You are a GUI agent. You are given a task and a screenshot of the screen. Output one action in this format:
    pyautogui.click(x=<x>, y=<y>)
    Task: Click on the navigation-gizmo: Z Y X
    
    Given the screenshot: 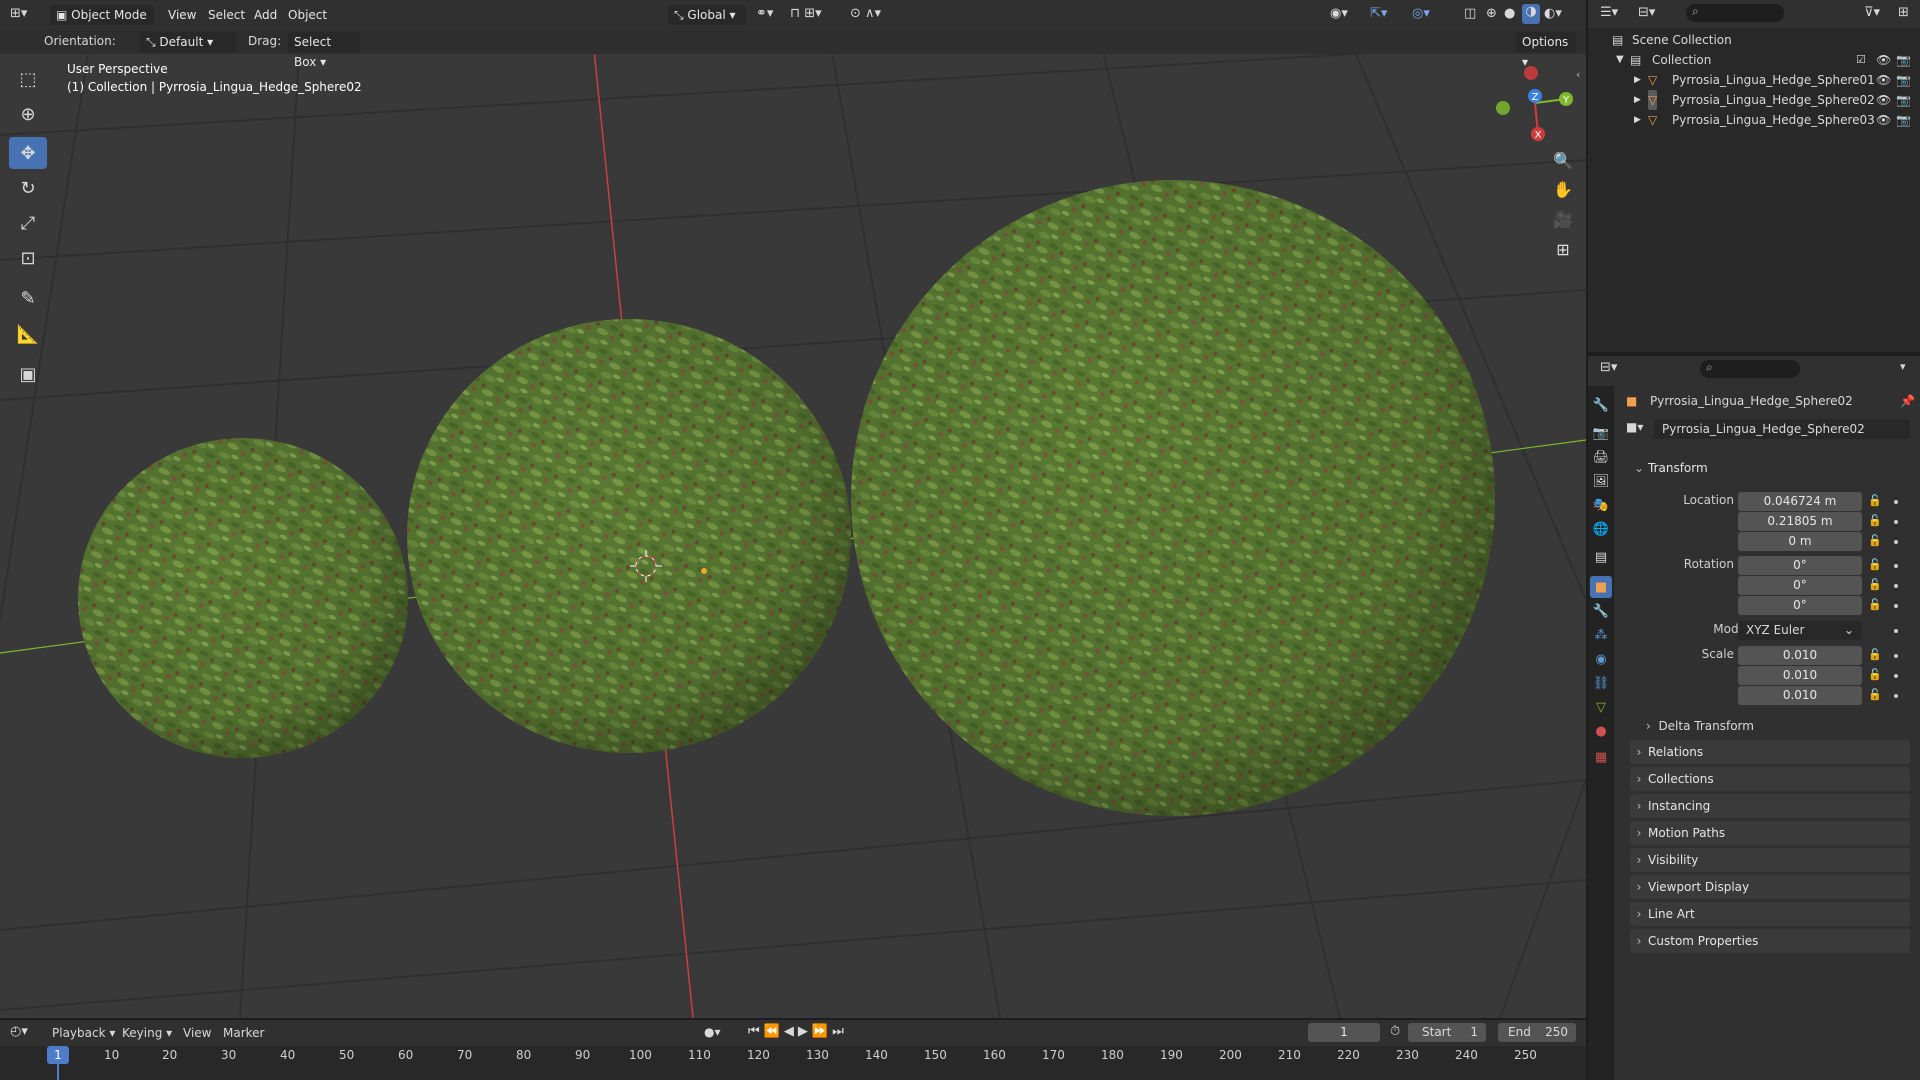 What is the action you would take?
    pyautogui.click(x=1535, y=101)
    